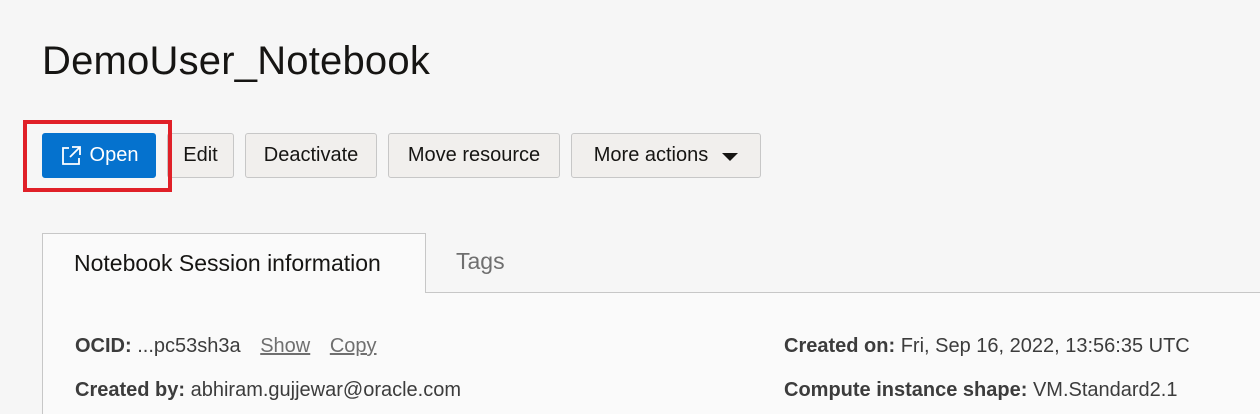  What do you see at coordinates (285, 346) in the screenshot?
I see `show-ocid-link: Show` at bounding box center [285, 346].